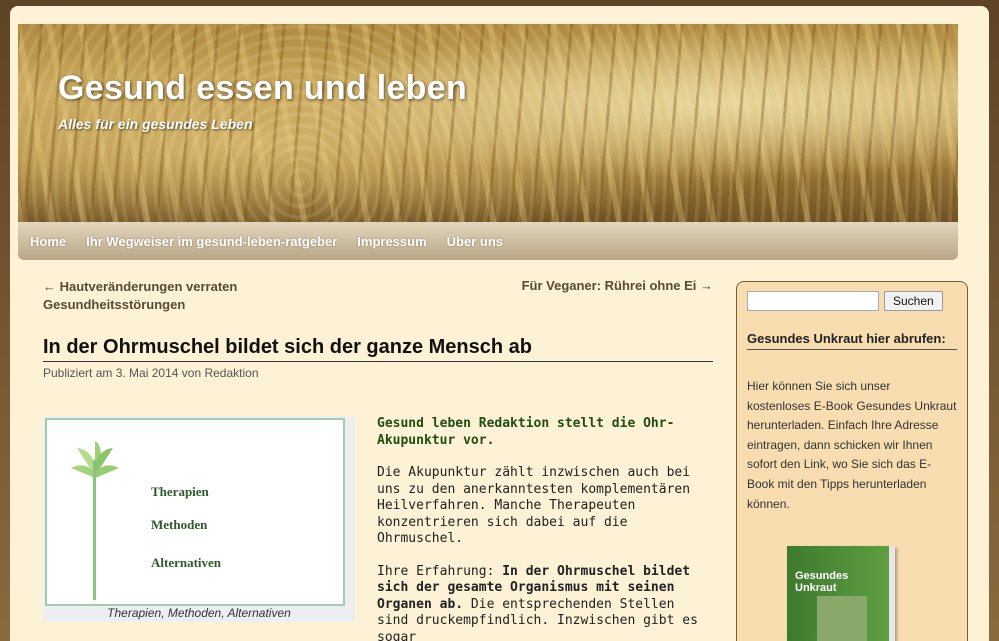 Image resolution: width=999 pixels, height=641 pixels. Describe the element at coordinates (842, 618) in the screenshot. I see `ebook-plant-image` at that location.